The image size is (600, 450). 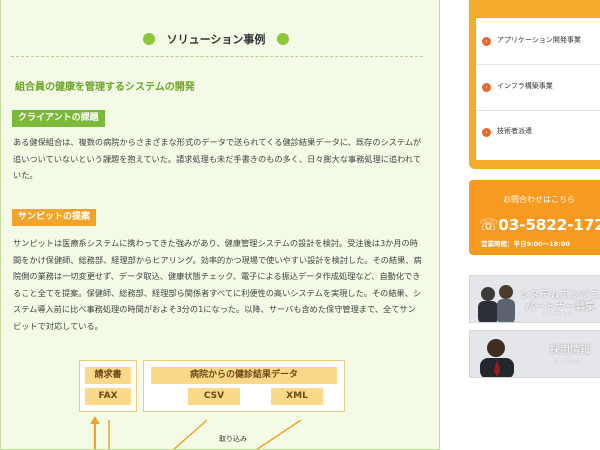 I want to click on arrow-line-xml, so click(x=279, y=434).